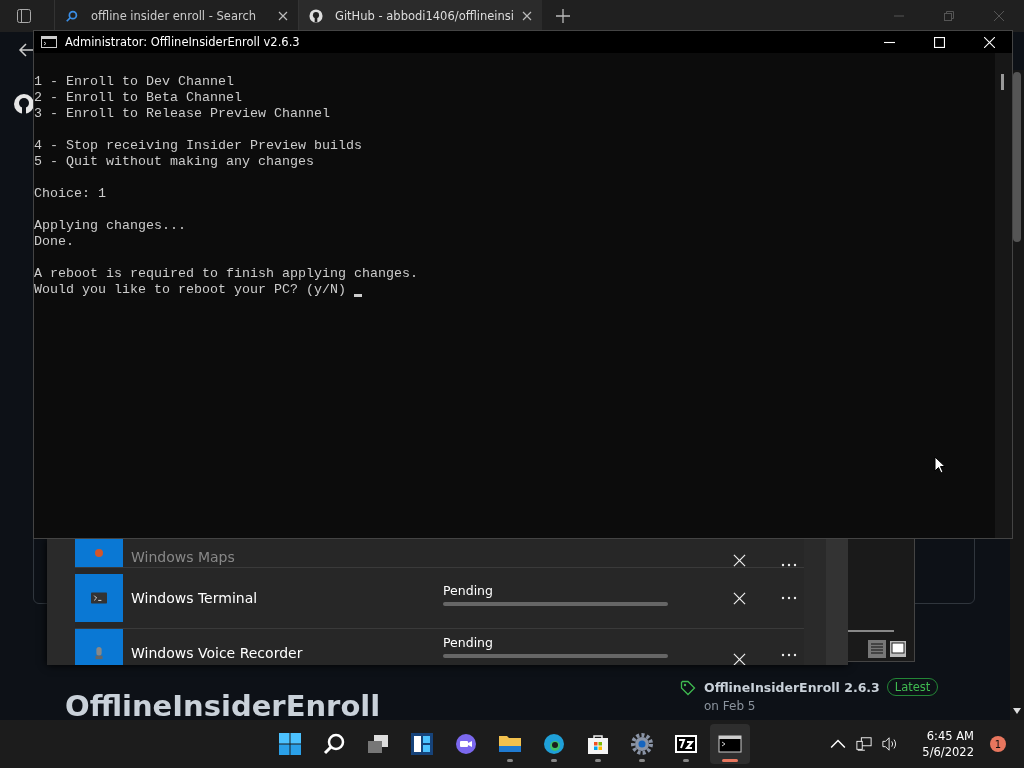  Describe the element at coordinates (940, 465) in the screenshot. I see `mouse-pointer-icon` at that location.